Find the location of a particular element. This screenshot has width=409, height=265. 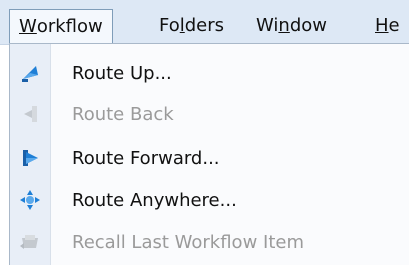

menu-window-rest: dow is located at coordinates (308, 25).